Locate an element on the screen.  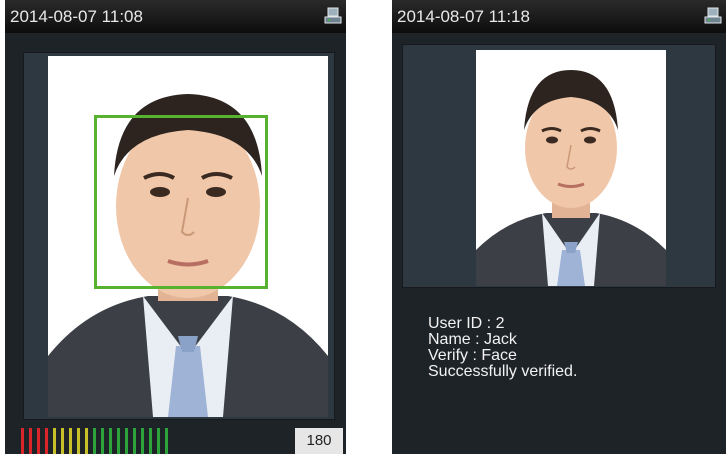
verification-status-text: Successfully verified. is located at coordinates (503, 371).